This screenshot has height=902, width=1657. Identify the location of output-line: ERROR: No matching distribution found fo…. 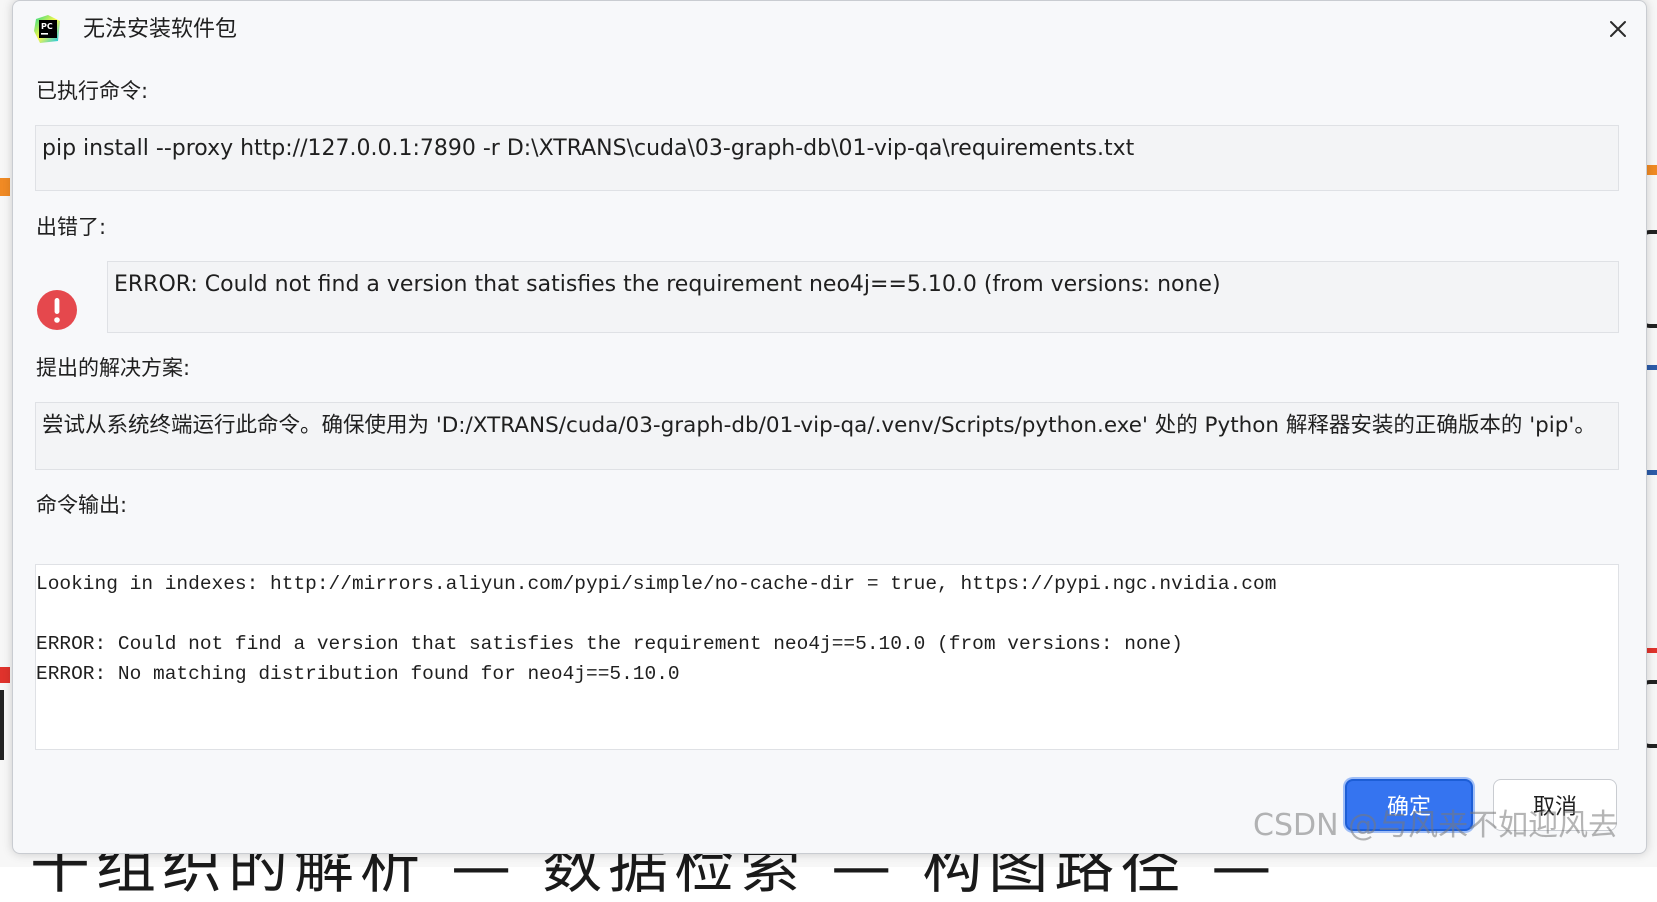
(358, 674).